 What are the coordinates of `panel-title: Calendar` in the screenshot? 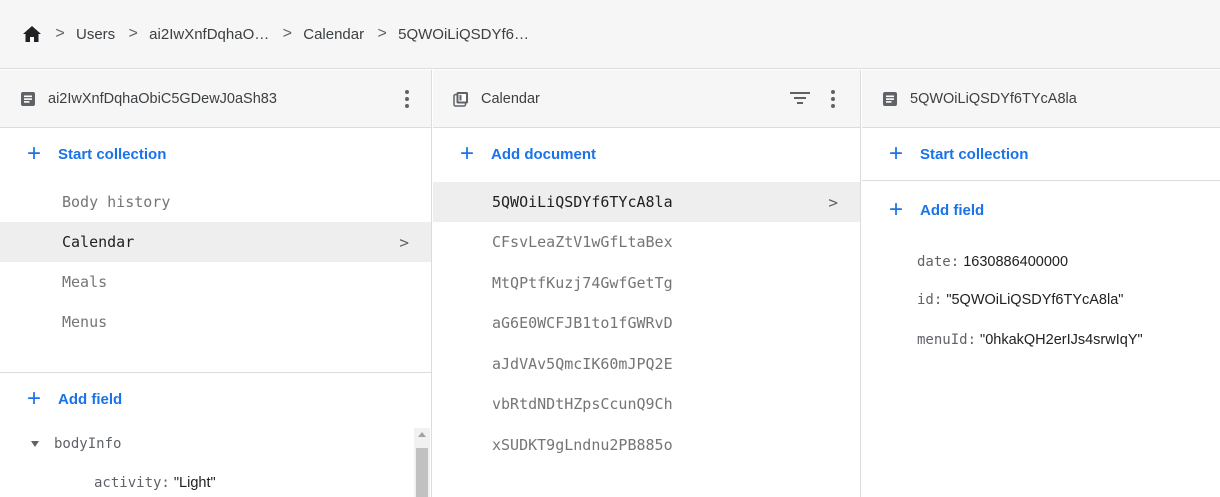 It's located at (510, 98).